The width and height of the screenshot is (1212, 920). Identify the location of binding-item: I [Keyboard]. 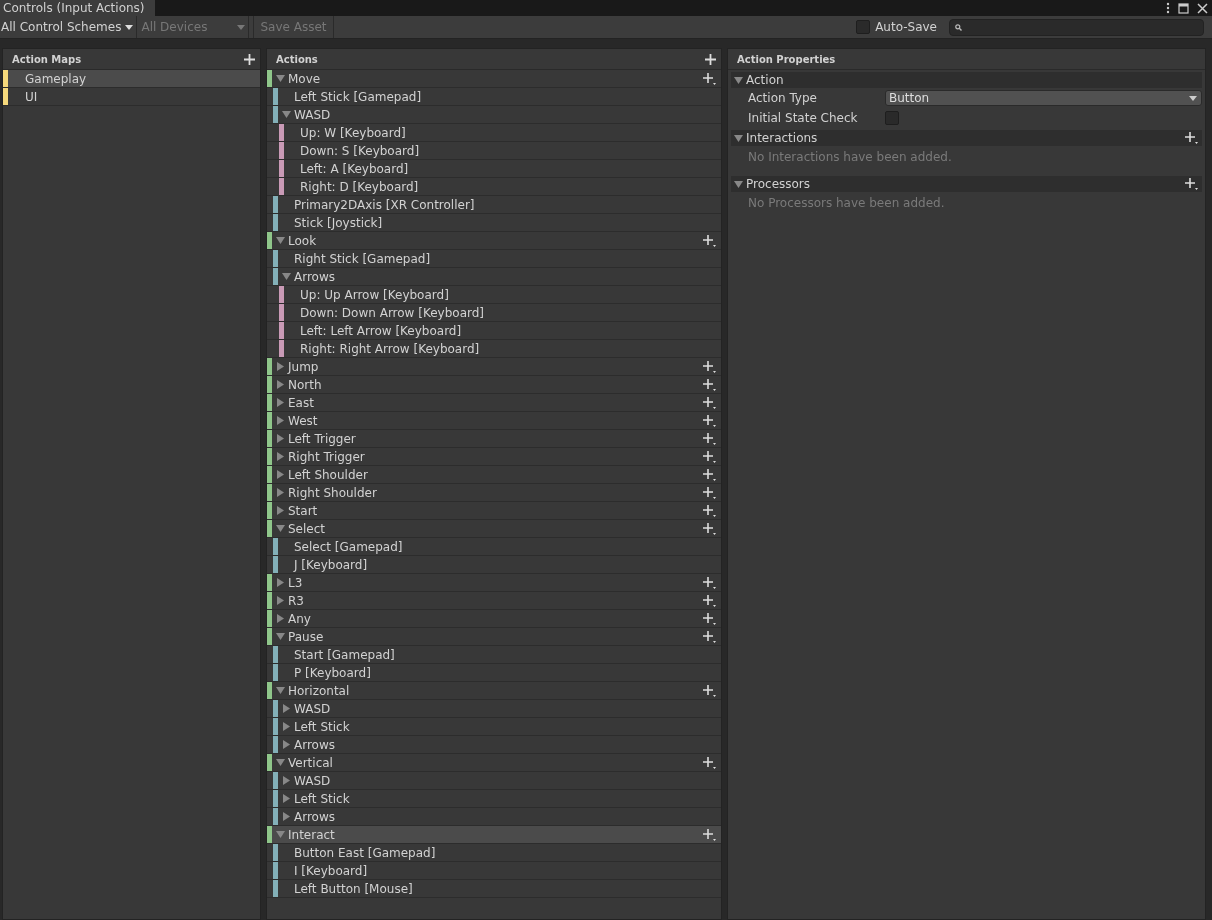
(494, 871).